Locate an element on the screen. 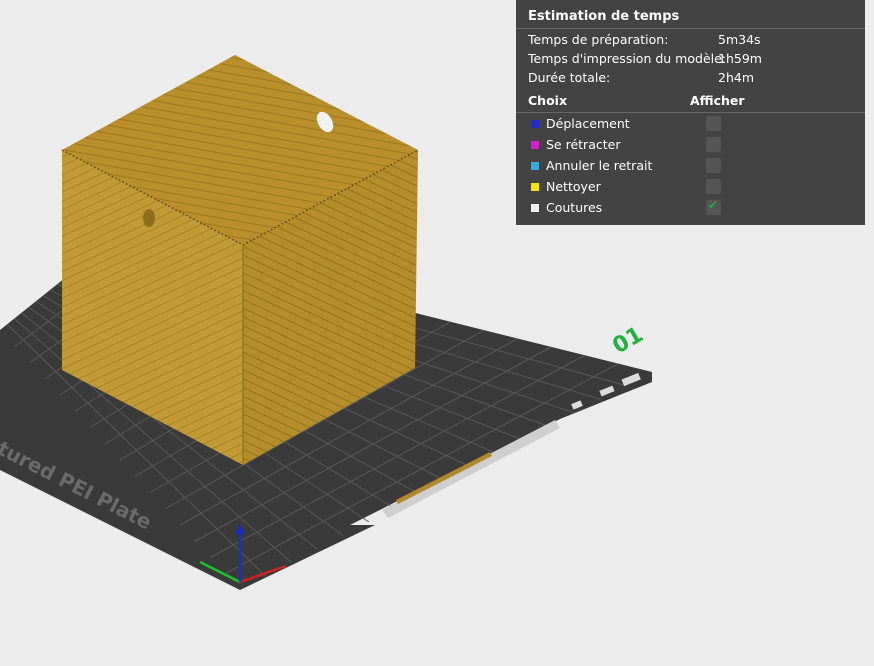 This screenshot has height=666, width=874. check-icon: ✔ is located at coordinates (713, 205).